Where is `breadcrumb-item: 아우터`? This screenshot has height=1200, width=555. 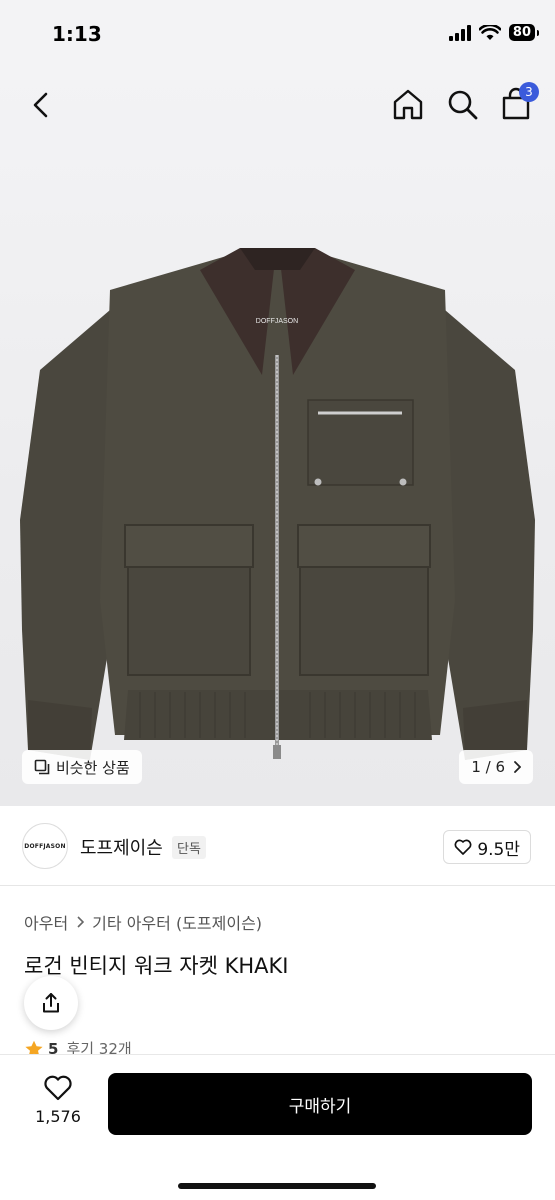 breadcrumb-item: 아우터 is located at coordinates (46, 922).